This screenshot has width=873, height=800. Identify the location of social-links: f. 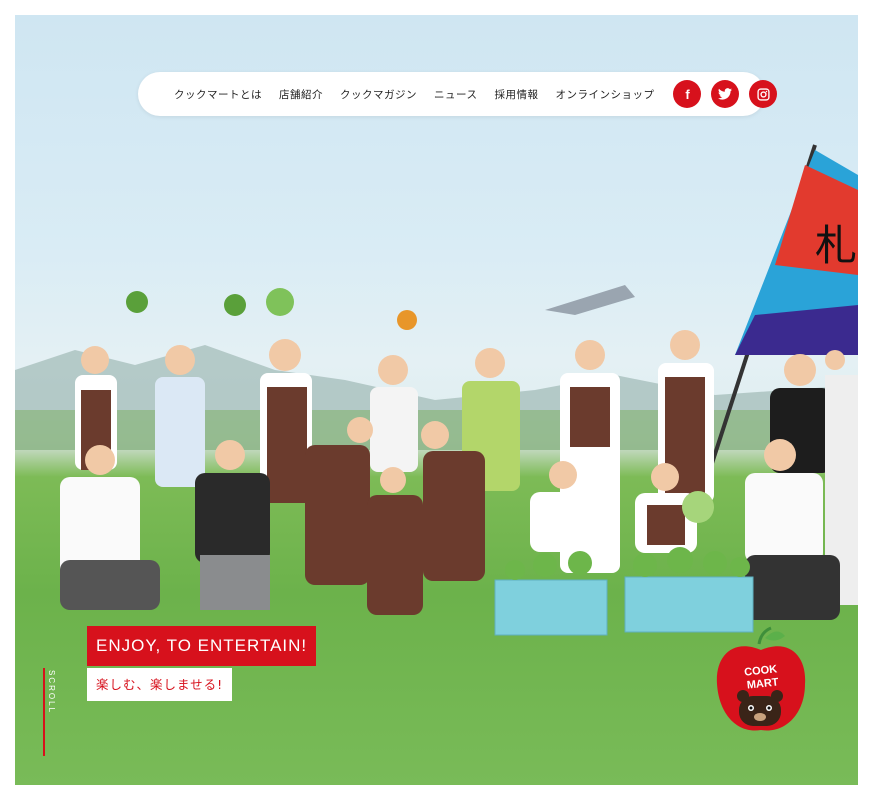
(730, 94).